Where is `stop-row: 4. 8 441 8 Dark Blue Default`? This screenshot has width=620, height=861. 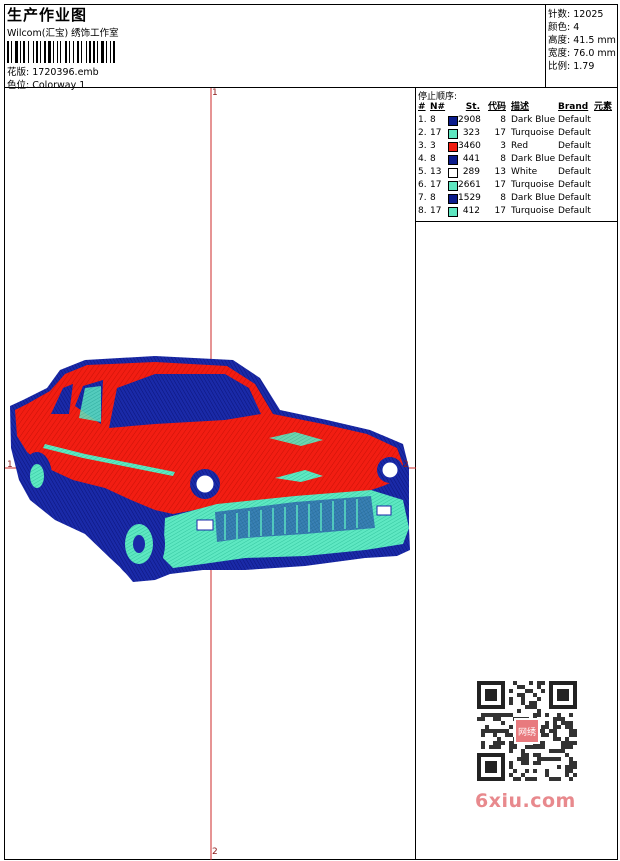 stop-row: 4. 8 441 8 Dark Blue Default is located at coordinates (517, 159).